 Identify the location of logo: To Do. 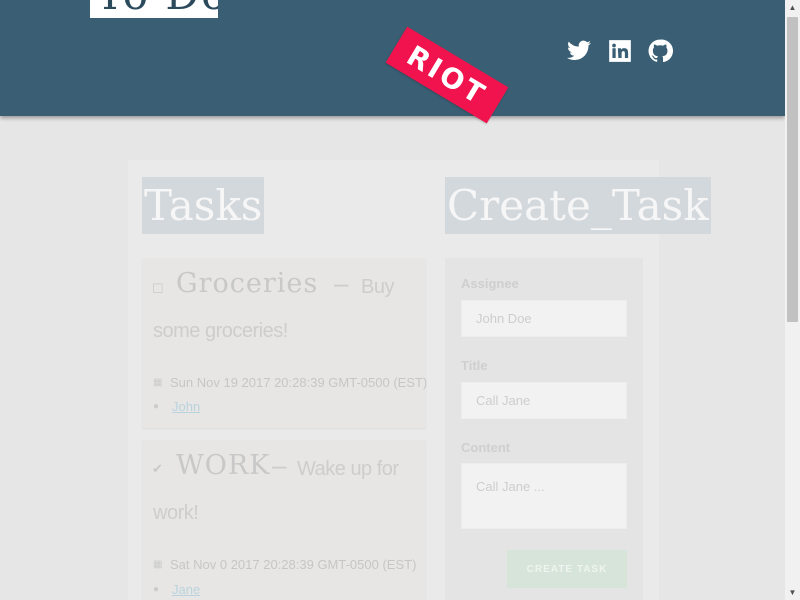
(154, 9).